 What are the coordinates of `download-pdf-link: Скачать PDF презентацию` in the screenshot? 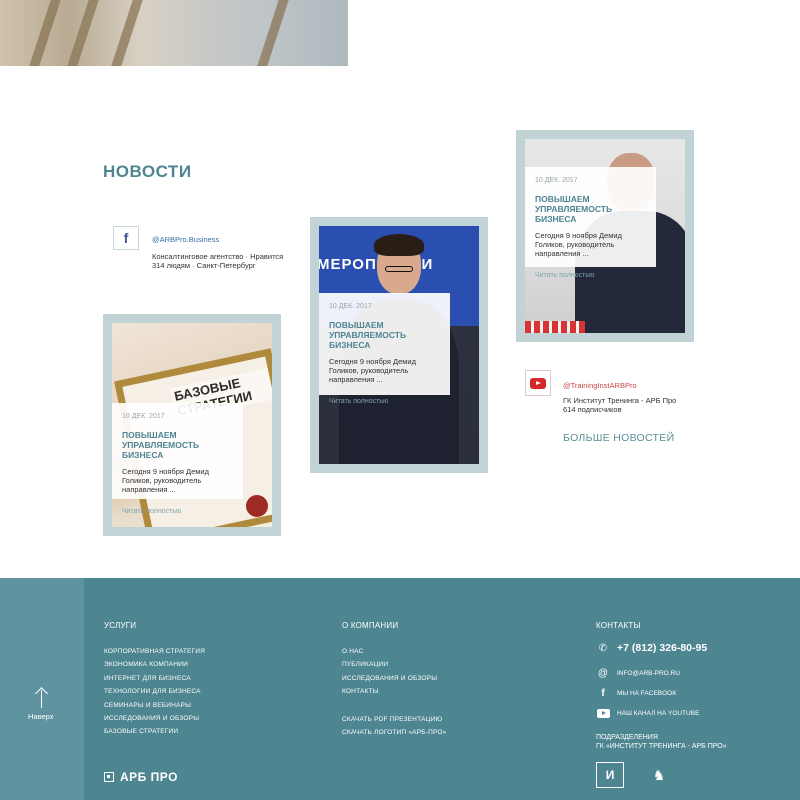 It's located at (394, 719).